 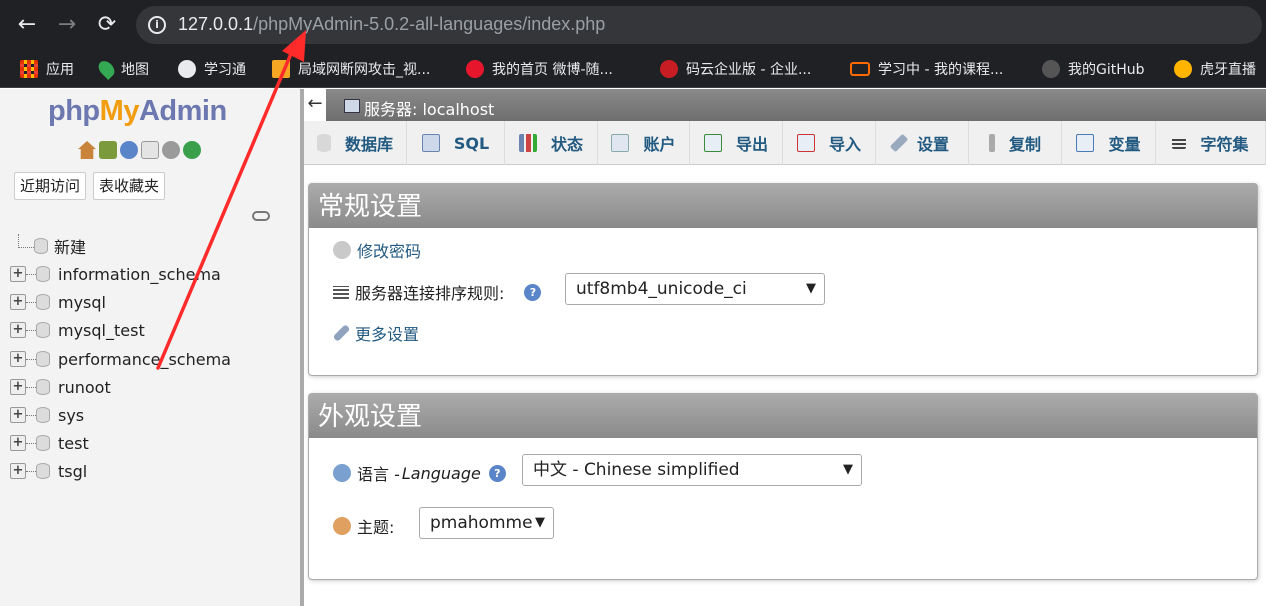 What do you see at coordinates (58, 302) in the screenshot?
I see `tree-db-mysql: + mysql` at bounding box center [58, 302].